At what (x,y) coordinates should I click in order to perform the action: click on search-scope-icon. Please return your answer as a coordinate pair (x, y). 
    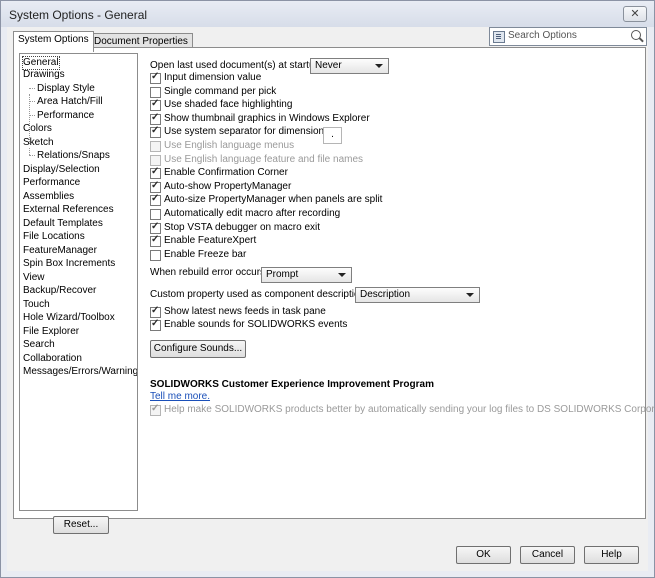
    Looking at the image, I should click on (499, 37).